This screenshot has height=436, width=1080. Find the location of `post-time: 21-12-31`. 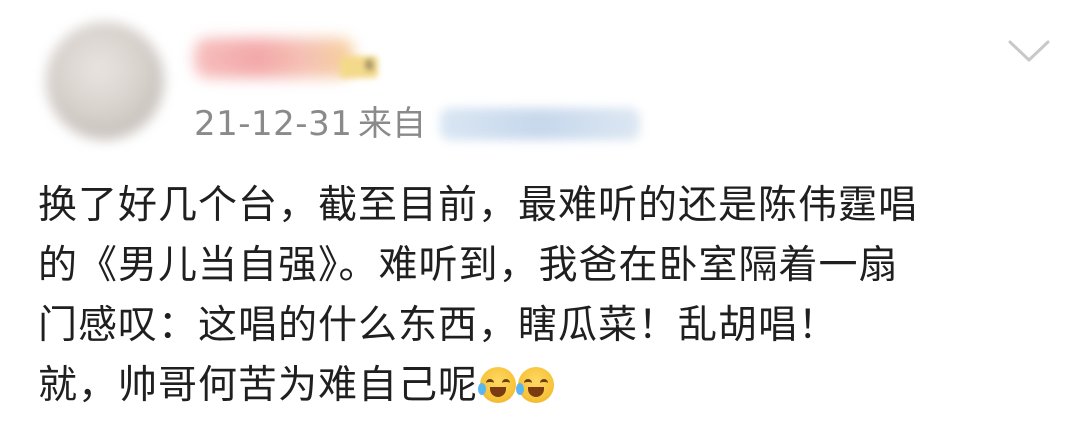

post-time: 21-12-31 is located at coordinates (273, 124).